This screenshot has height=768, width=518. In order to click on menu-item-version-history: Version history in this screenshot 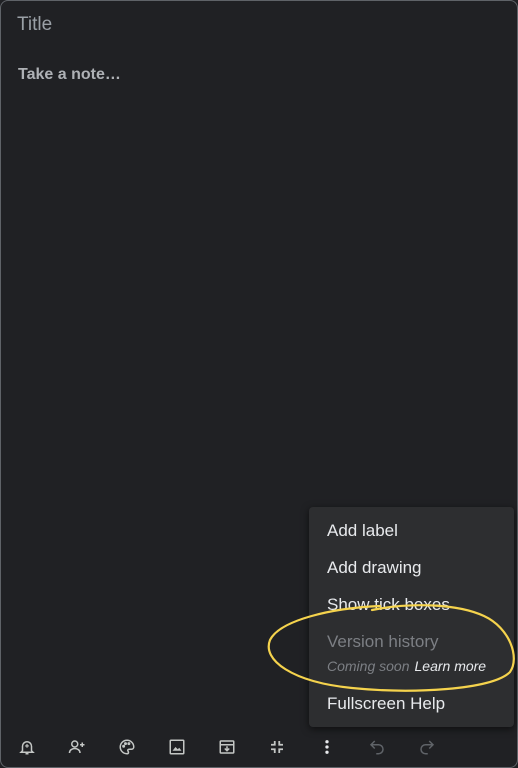, I will do `click(383, 641)`.